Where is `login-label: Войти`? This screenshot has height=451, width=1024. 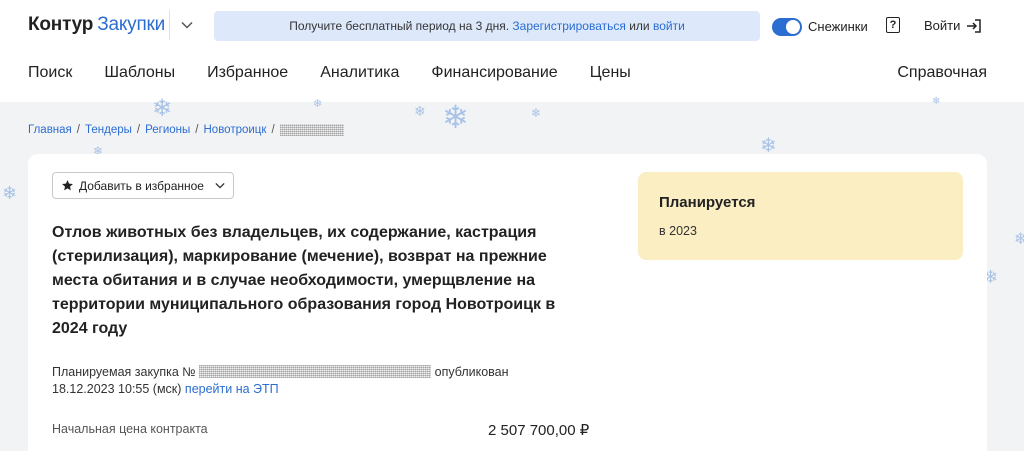
login-label: Войти is located at coordinates (942, 25).